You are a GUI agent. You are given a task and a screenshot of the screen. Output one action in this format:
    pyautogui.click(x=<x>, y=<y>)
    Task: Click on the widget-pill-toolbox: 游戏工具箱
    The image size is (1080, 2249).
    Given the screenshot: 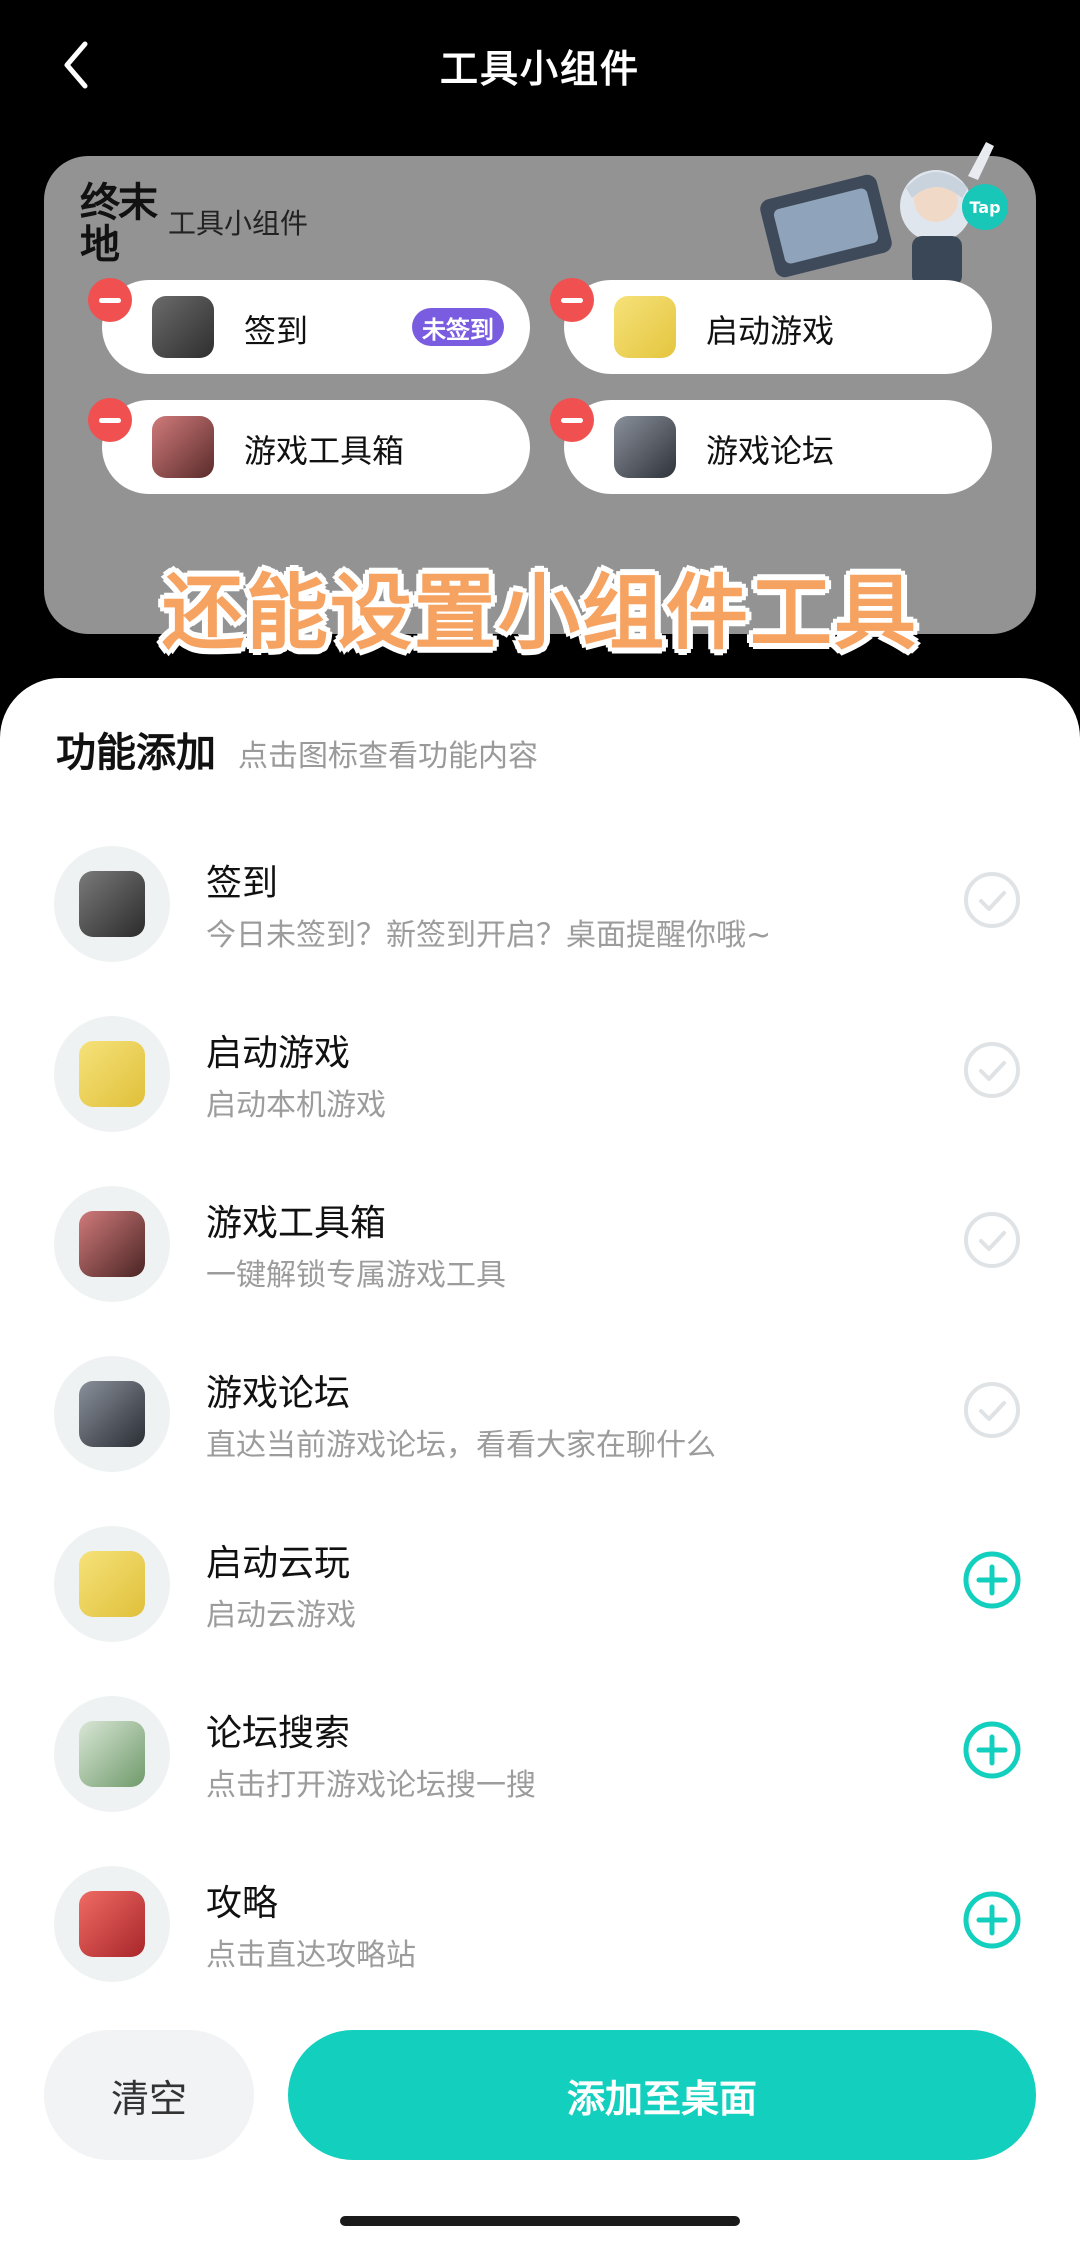 What is the action you would take?
    pyautogui.click(x=309, y=446)
    